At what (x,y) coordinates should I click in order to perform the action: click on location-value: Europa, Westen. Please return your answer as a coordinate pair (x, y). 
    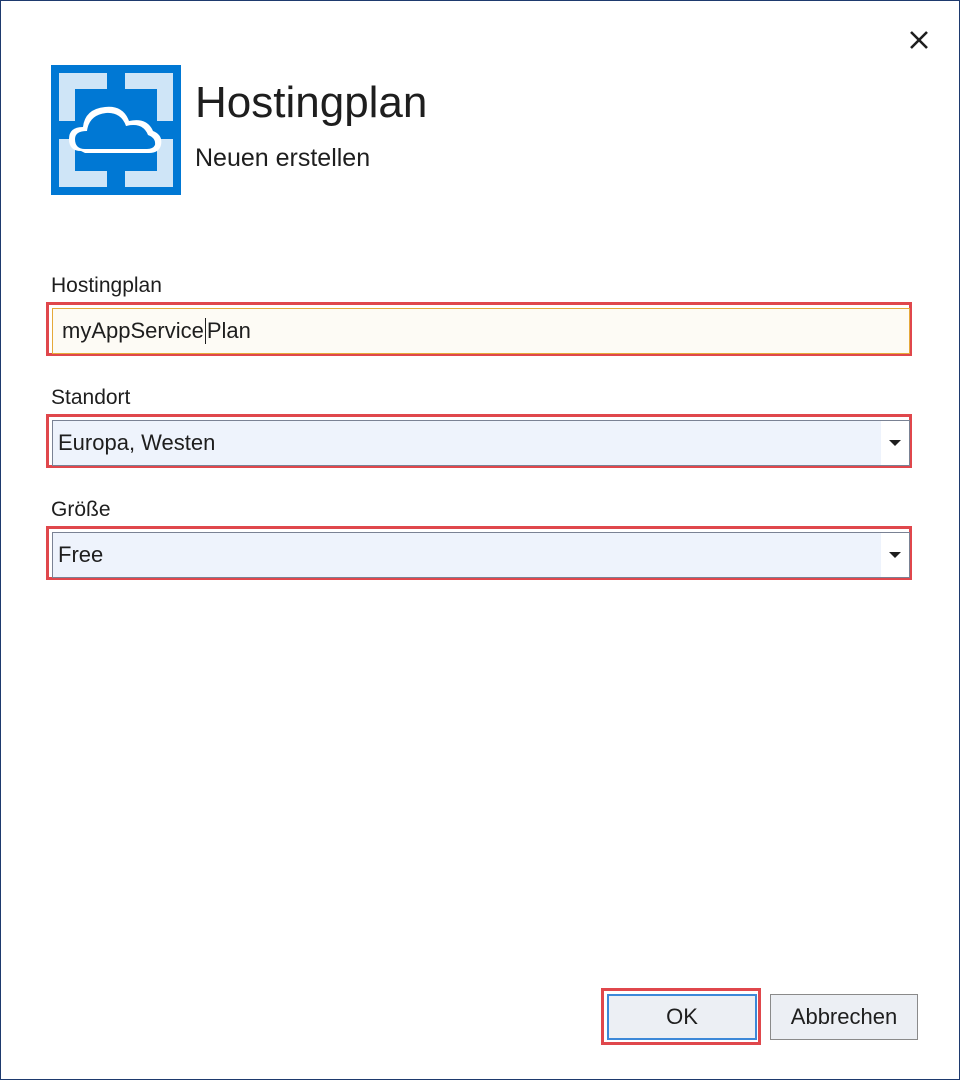
    Looking at the image, I should click on (137, 442).